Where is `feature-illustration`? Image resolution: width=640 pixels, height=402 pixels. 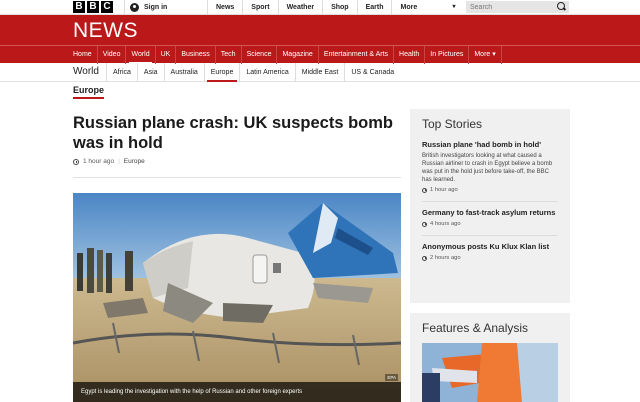
feature-illustration is located at coordinates (490, 372).